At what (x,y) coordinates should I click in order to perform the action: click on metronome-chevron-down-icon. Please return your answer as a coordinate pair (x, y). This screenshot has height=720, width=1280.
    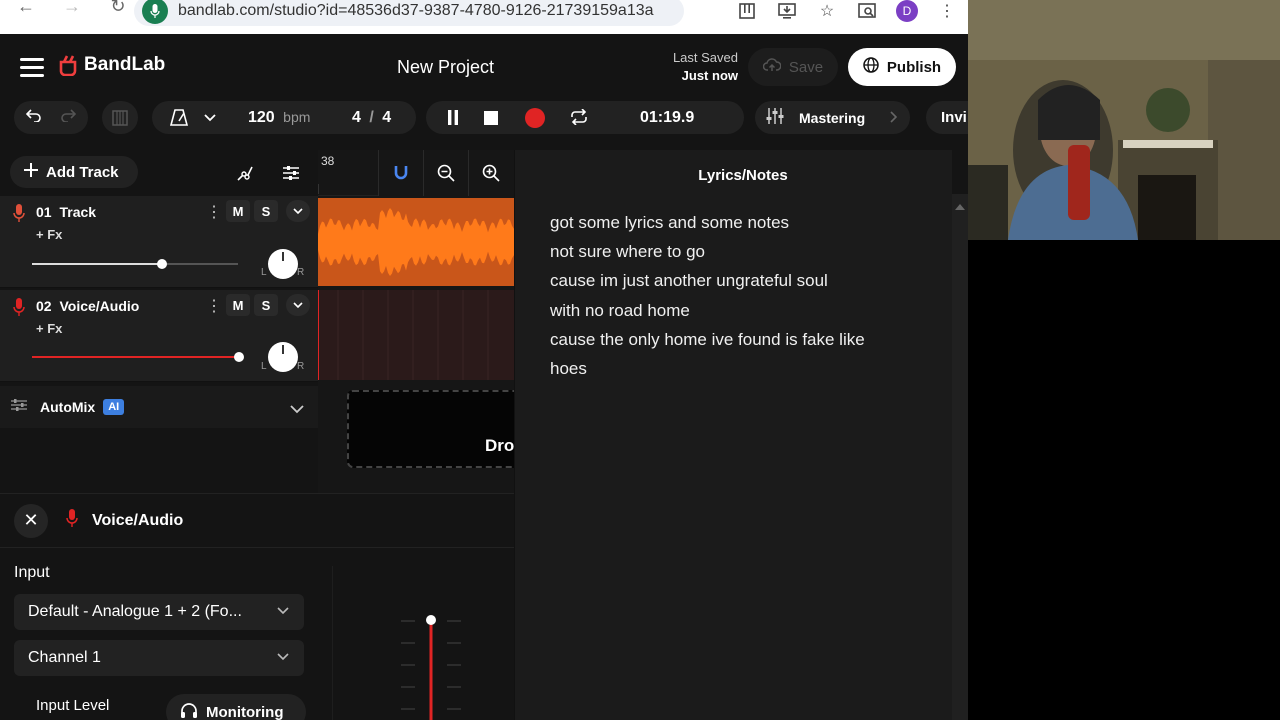
    Looking at the image, I should click on (210, 119).